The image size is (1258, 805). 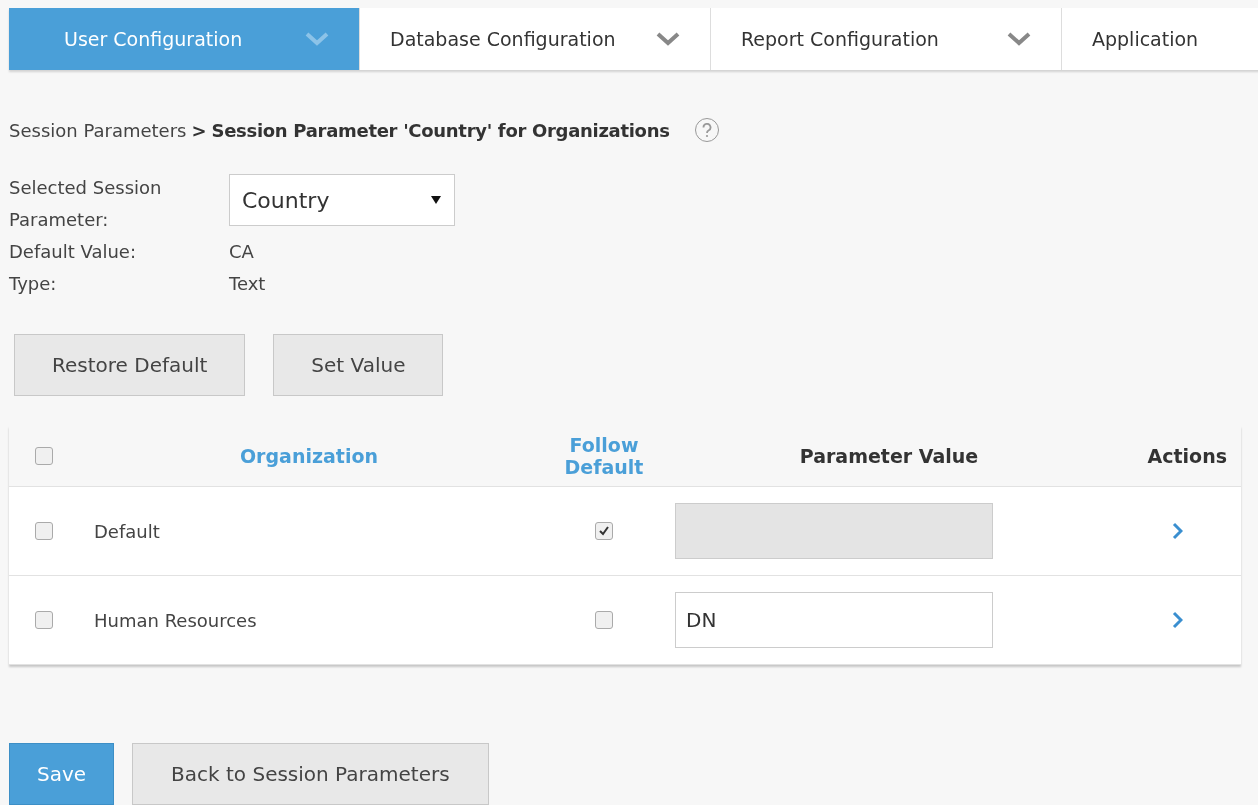 What do you see at coordinates (1160, 39) in the screenshot?
I see `nav-tab: Application` at bounding box center [1160, 39].